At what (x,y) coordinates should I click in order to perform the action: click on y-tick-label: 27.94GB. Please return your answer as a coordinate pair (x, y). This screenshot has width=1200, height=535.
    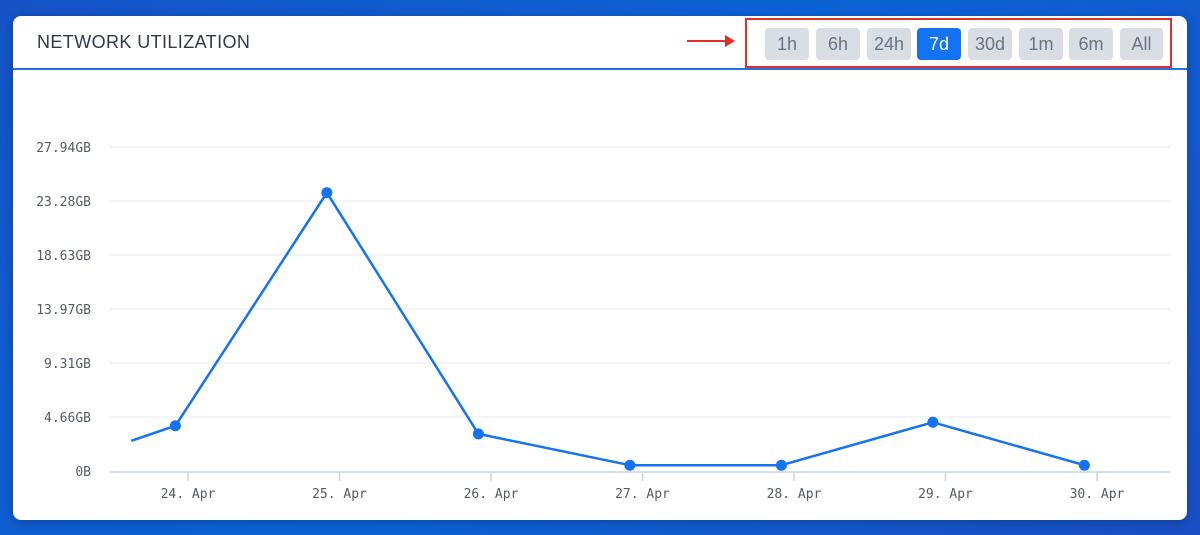
    Looking at the image, I should click on (63, 148).